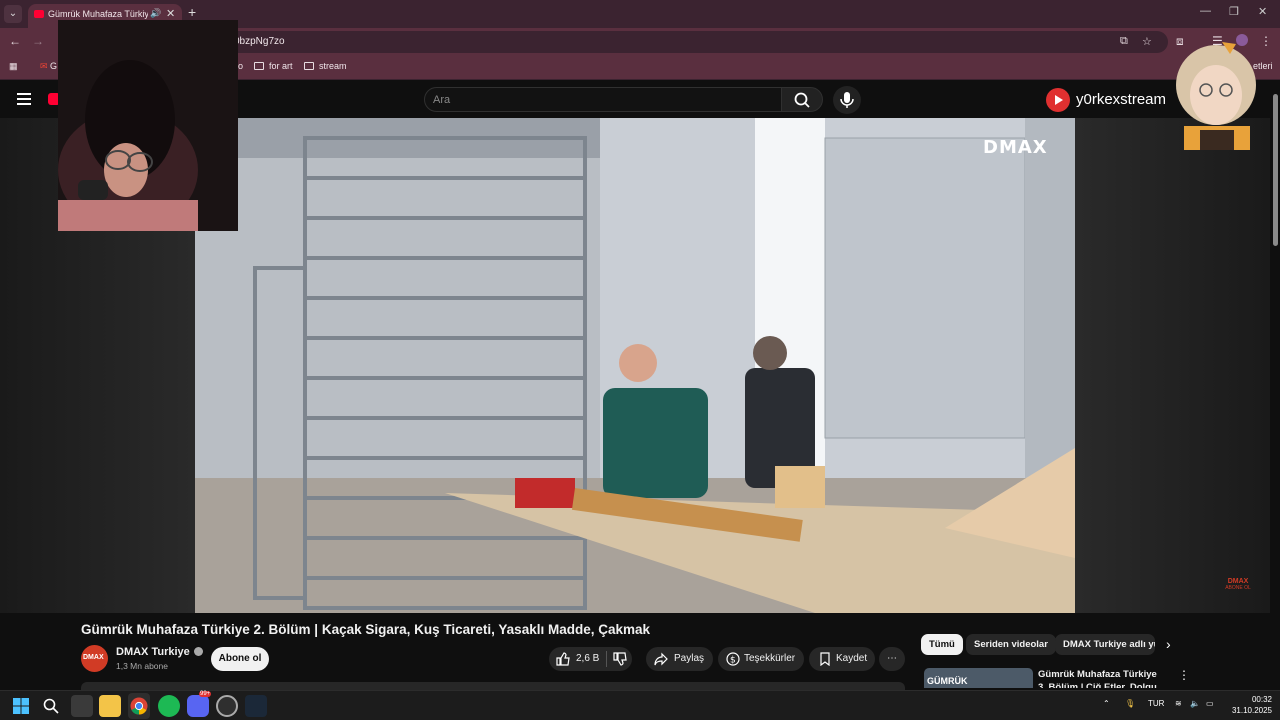 This screenshot has height=720, width=1280. What do you see at coordinates (240, 66) in the screenshot?
I see `bookmark-item: o` at bounding box center [240, 66].